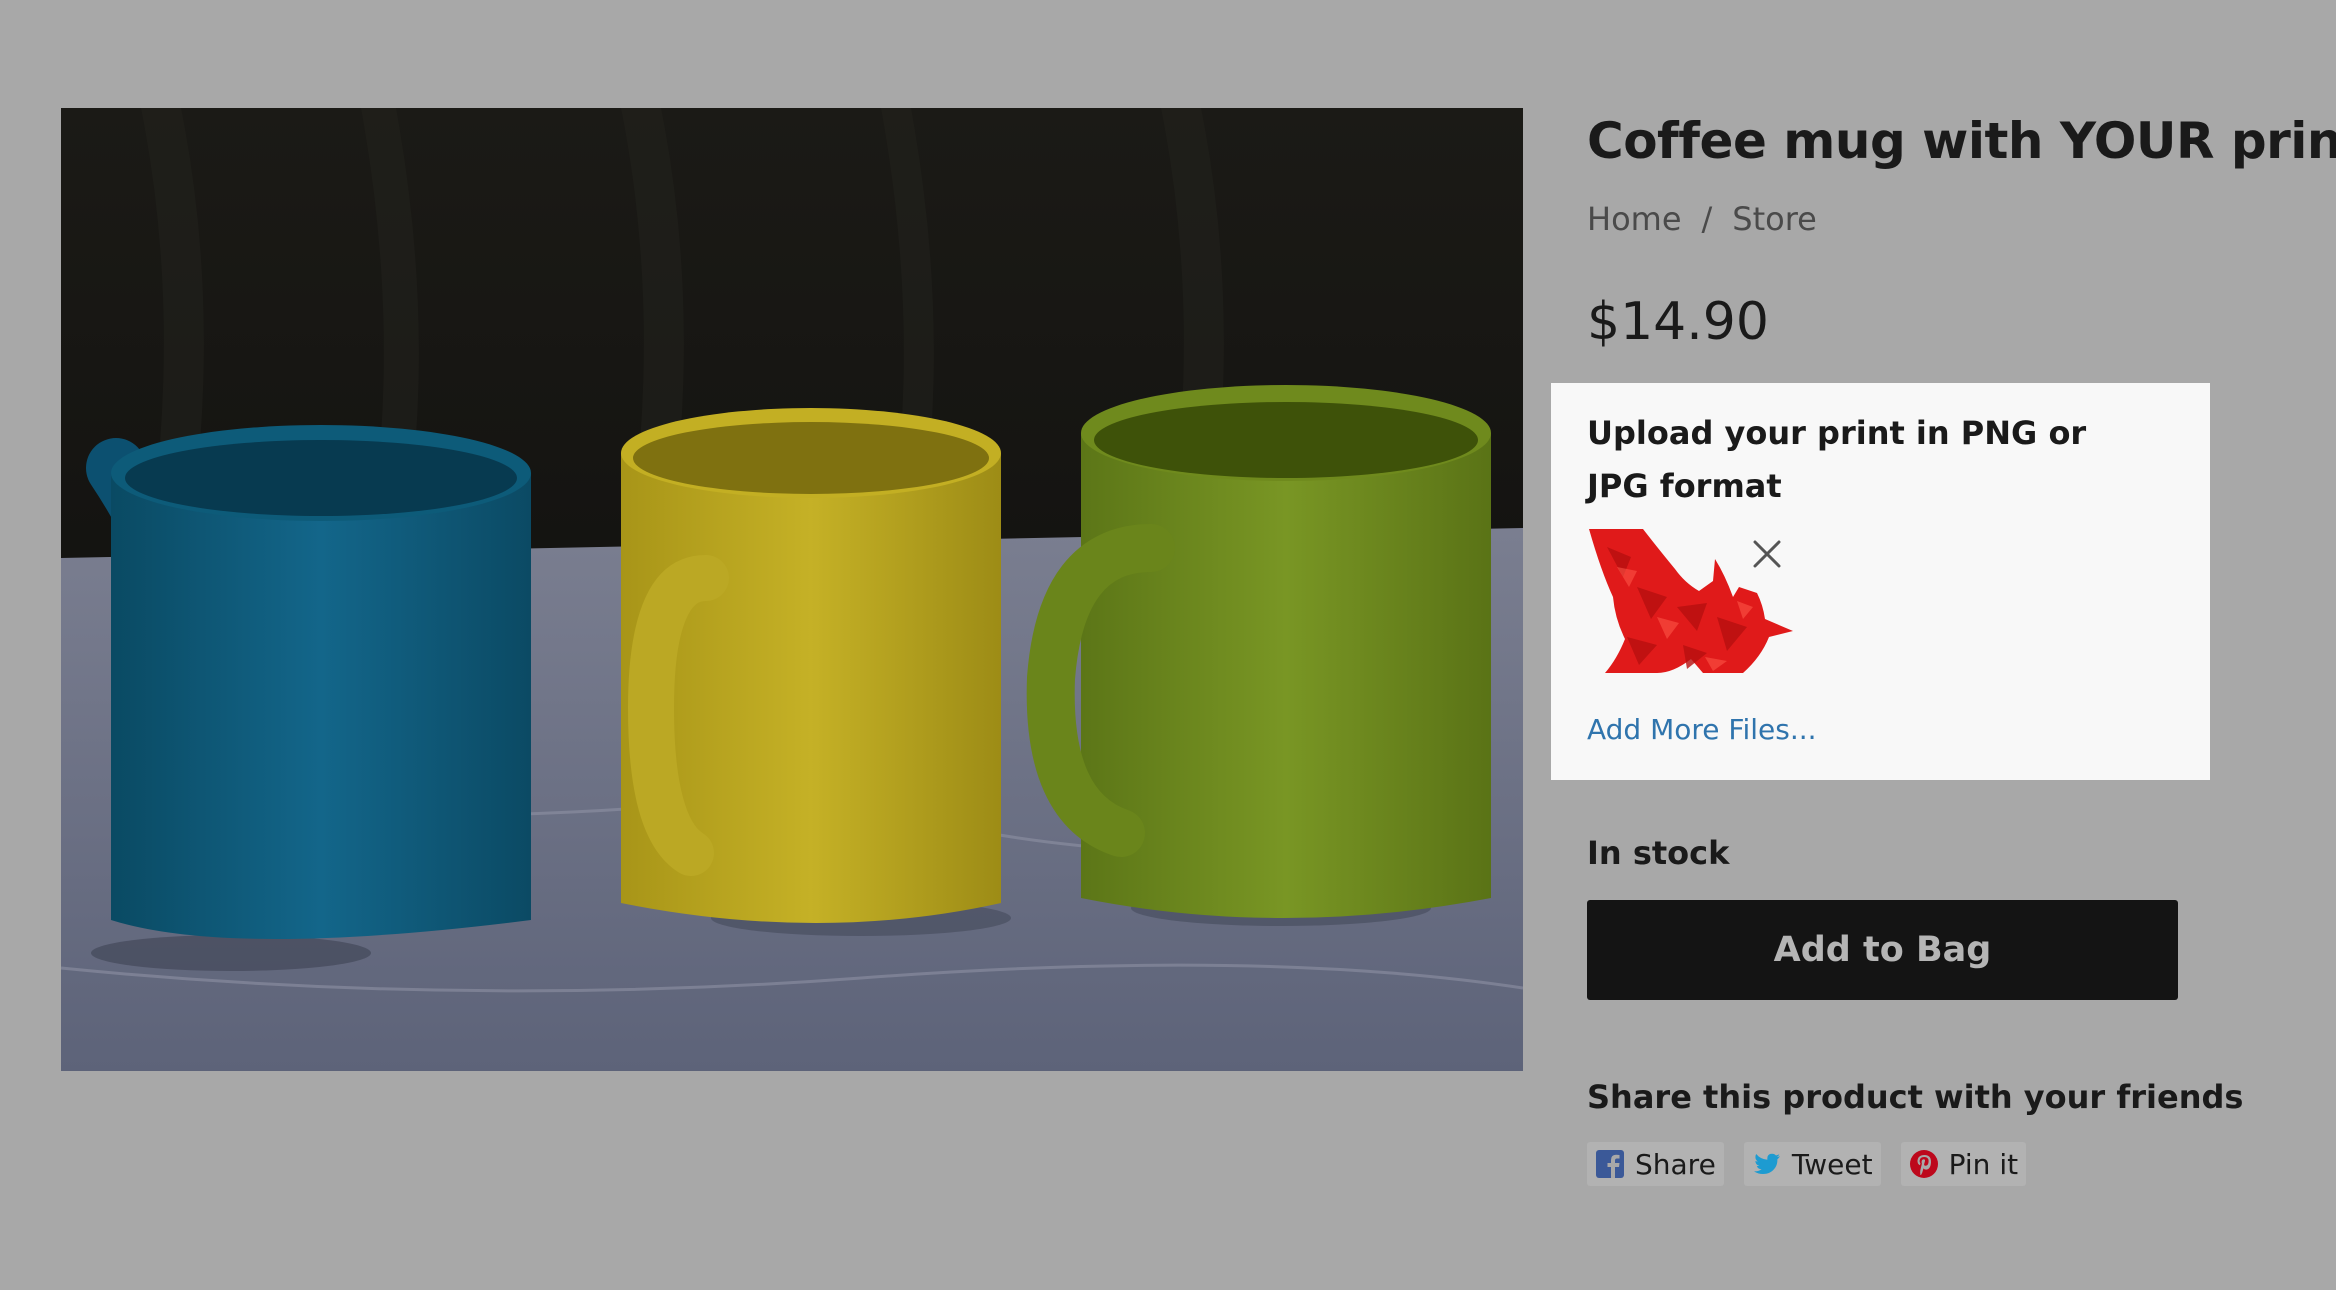 The width and height of the screenshot is (2336, 1290). Describe the element at coordinates (1983, 1164) in the screenshot. I see `pinterest-pin-label: Pin it` at that location.